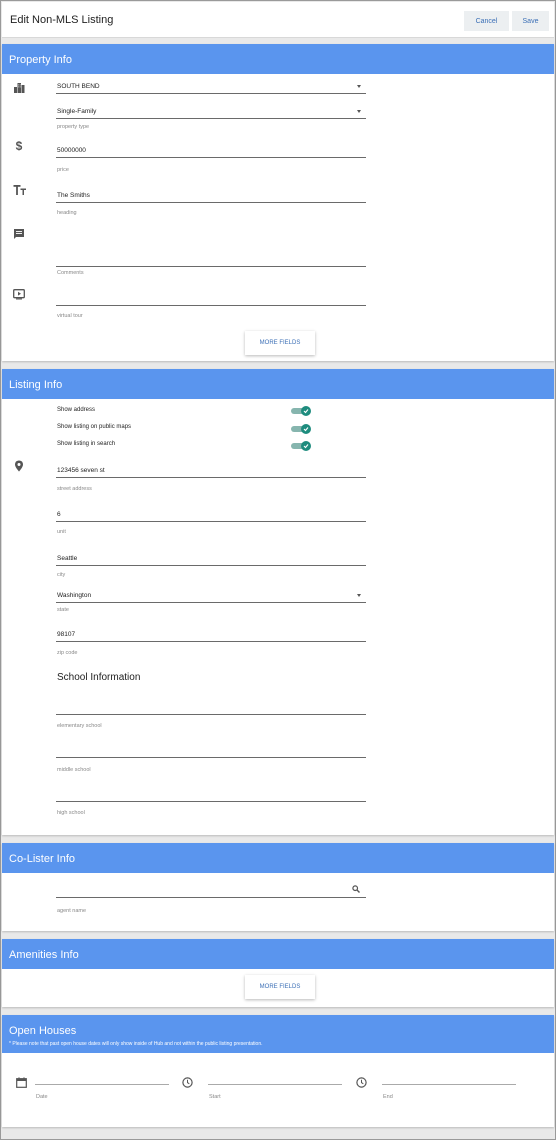 This screenshot has height=1140, width=556. What do you see at coordinates (211, 633) in the screenshot?
I see `zip-code-input: 98107` at bounding box center [211, 633].